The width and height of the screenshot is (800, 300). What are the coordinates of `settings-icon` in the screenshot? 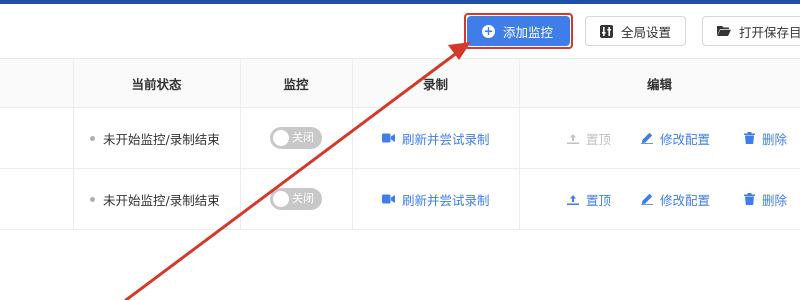 It's located at (606, 31).